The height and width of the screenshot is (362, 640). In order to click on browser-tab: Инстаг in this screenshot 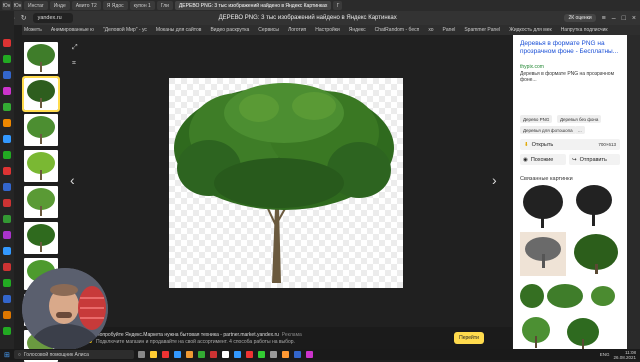, I will do `click(36, 5)`.